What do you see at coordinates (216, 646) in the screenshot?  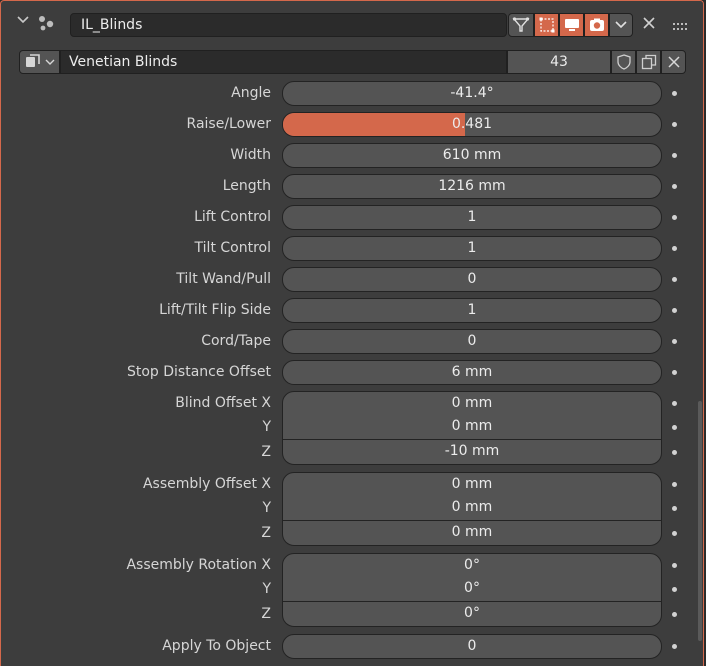 I see `property-label: Apply To Object` at bounding box center [216, 646].